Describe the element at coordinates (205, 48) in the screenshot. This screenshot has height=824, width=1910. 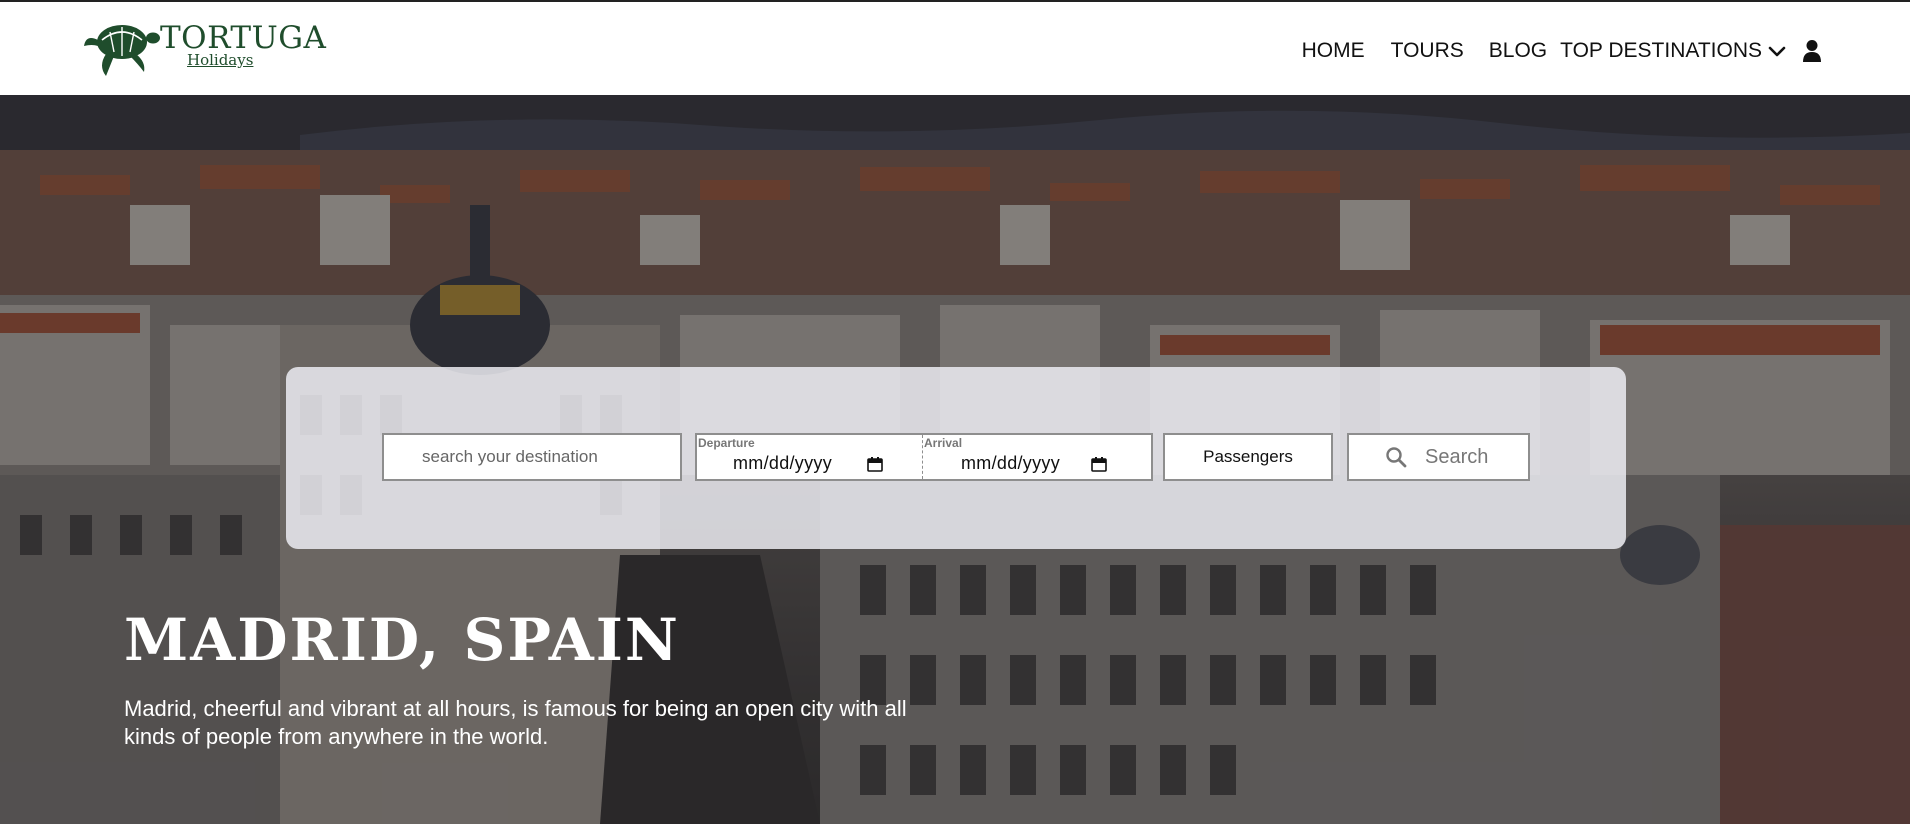
I see `brand-logo: TORTUGA Holidays` at that location.